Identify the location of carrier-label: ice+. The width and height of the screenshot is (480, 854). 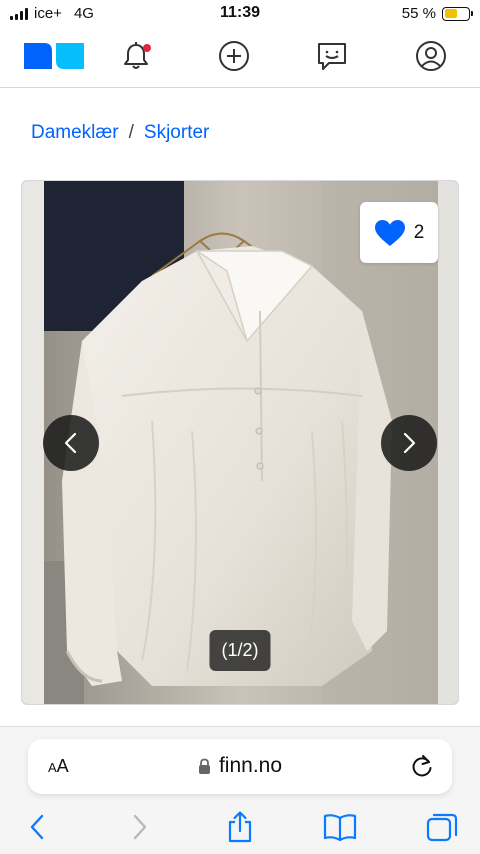
(48, 13).